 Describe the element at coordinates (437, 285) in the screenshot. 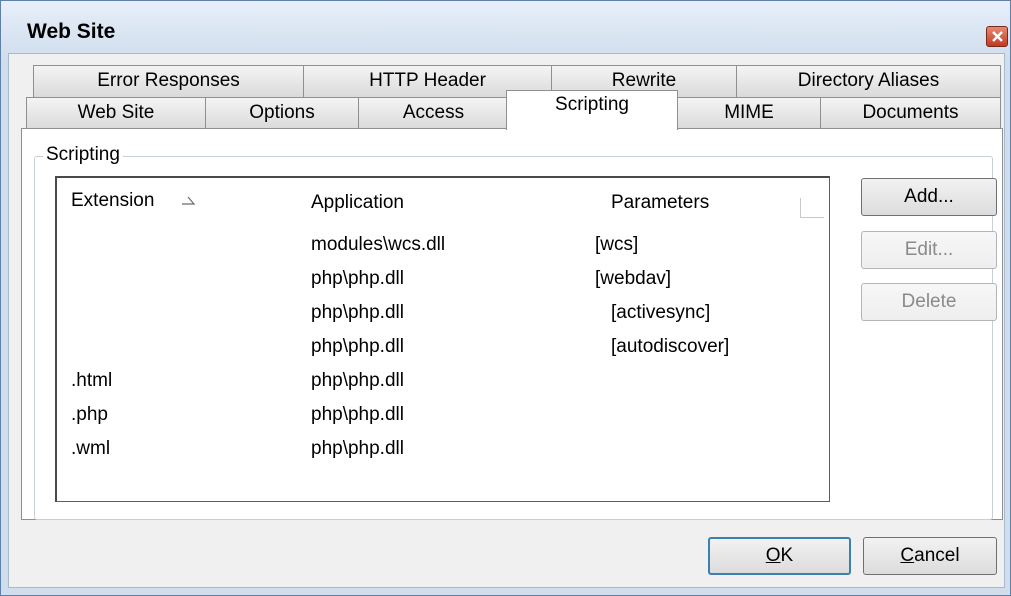

I see `table-row: php\php.dll [webdav]` at that location.